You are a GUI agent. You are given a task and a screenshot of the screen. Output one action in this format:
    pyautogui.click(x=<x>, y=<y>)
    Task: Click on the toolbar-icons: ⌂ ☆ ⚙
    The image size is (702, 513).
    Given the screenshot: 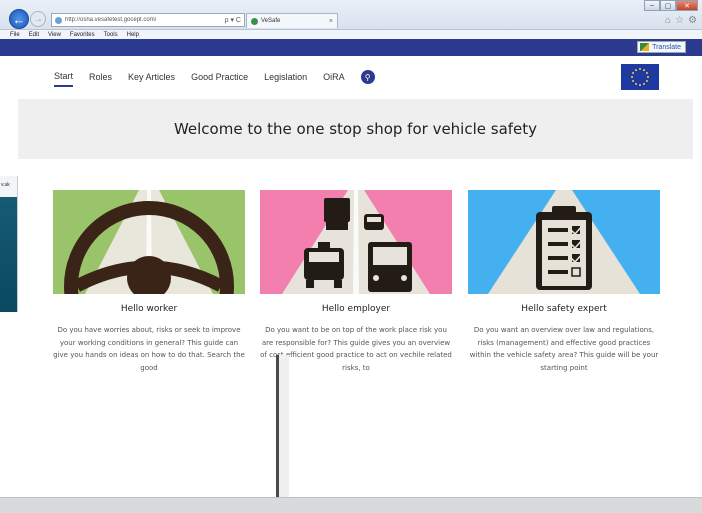 What is the action you would take?
    pyautogui.click(x=681, y=20)
    